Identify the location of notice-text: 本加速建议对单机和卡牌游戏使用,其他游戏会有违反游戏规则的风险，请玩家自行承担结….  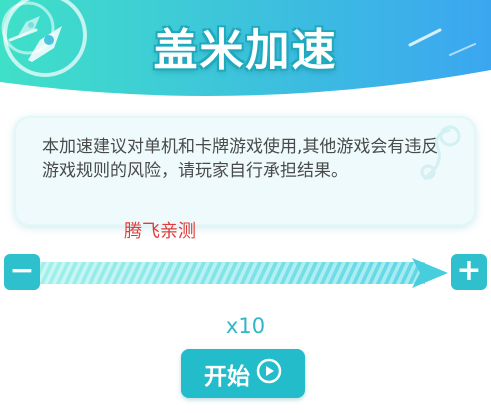
(240, 159).